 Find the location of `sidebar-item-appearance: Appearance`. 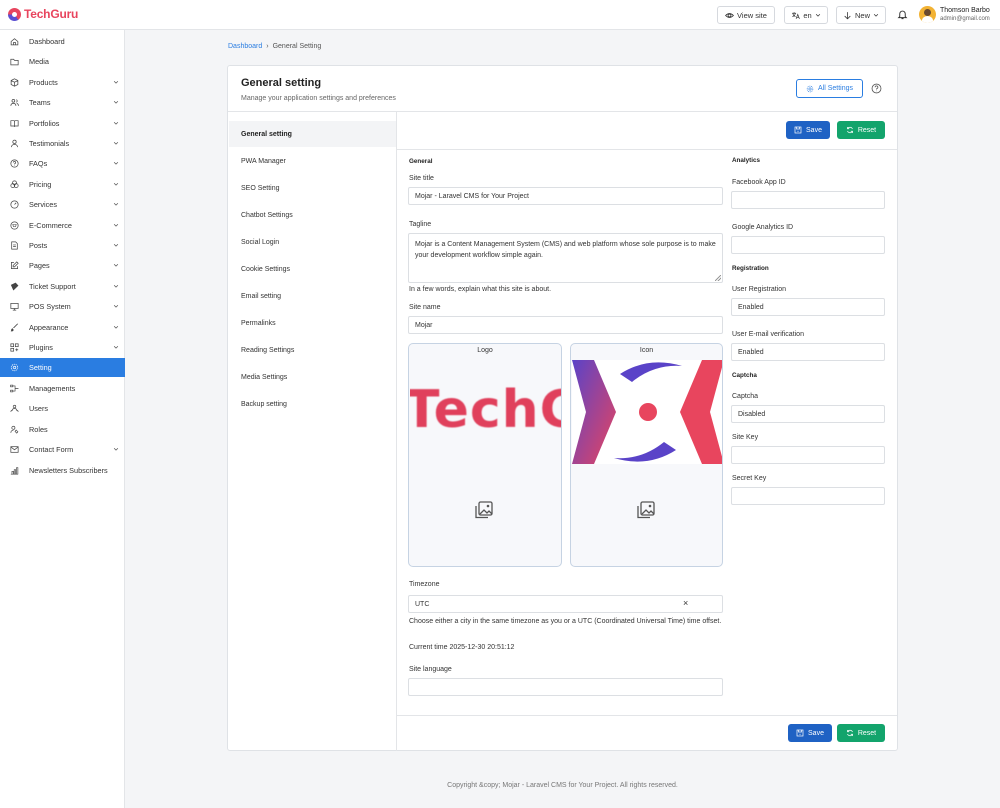

sidebar-item-appearance: Appearance is located at coordinates (62, 327).